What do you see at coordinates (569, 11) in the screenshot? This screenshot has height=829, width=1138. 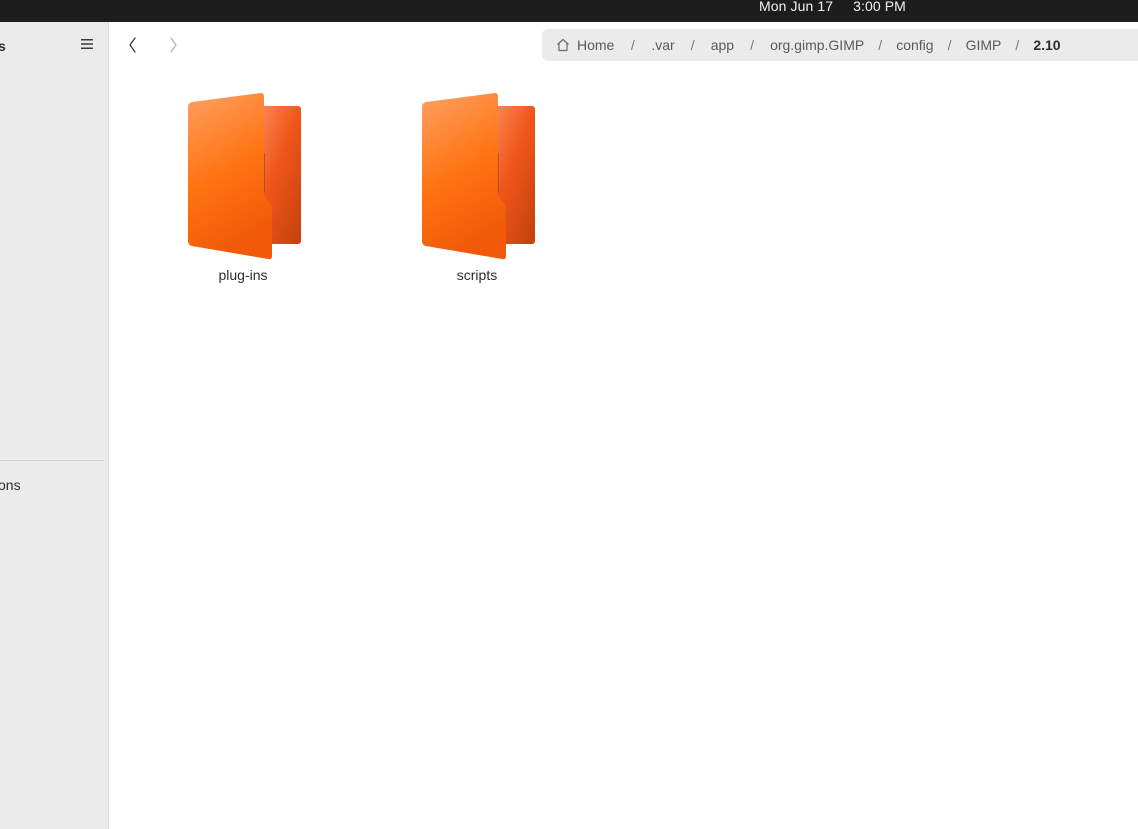 I see `top-system-bar: Mon Jun 17 3:00 PM` at bounding box center [569, 11].